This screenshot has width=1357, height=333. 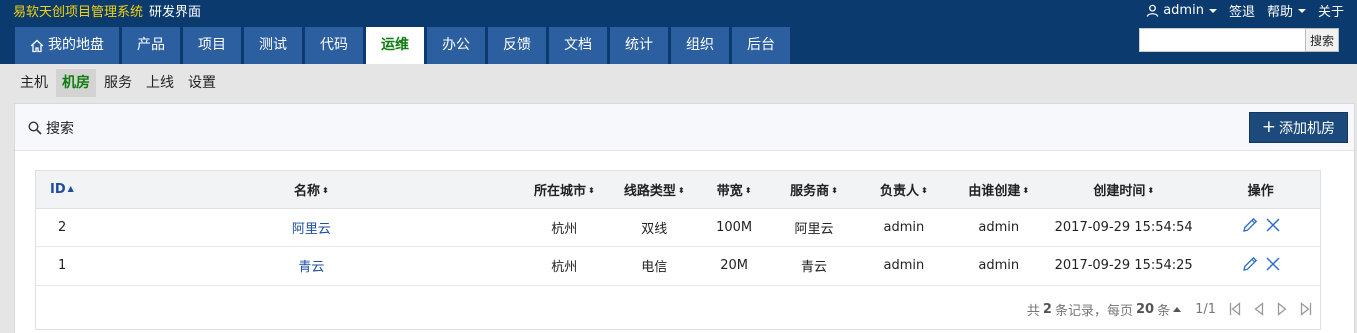 What do you see at coordinates (1331, 10) in the screenshot?
I see `about-link: 关于` at bounding box center [1331, 10].